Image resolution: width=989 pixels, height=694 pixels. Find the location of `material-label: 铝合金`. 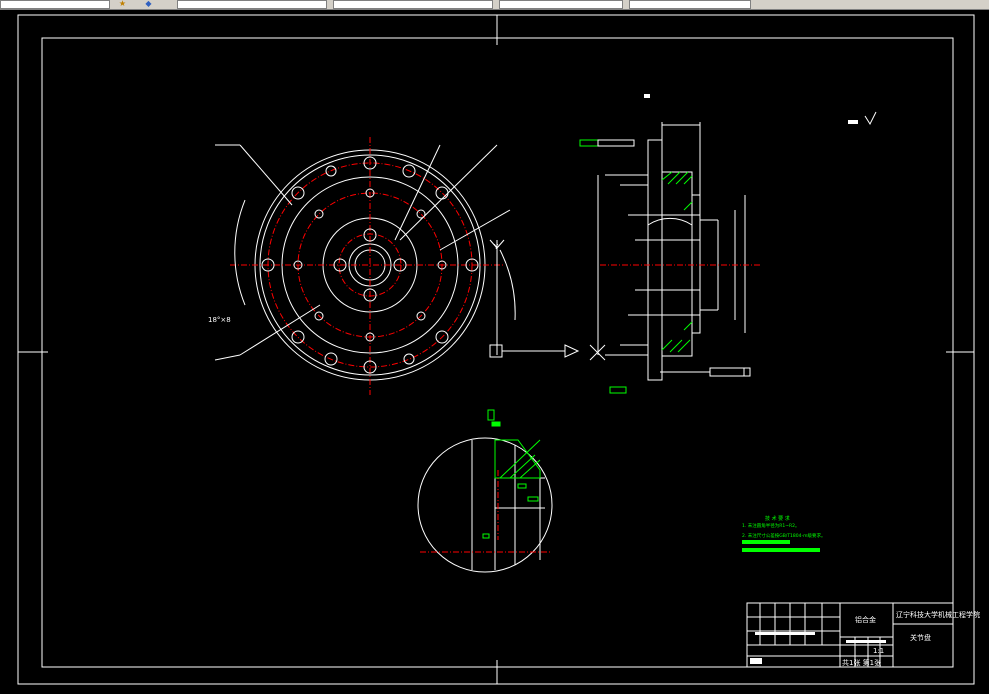

material-label: 铝合金 is located at coordinates (865, 619).